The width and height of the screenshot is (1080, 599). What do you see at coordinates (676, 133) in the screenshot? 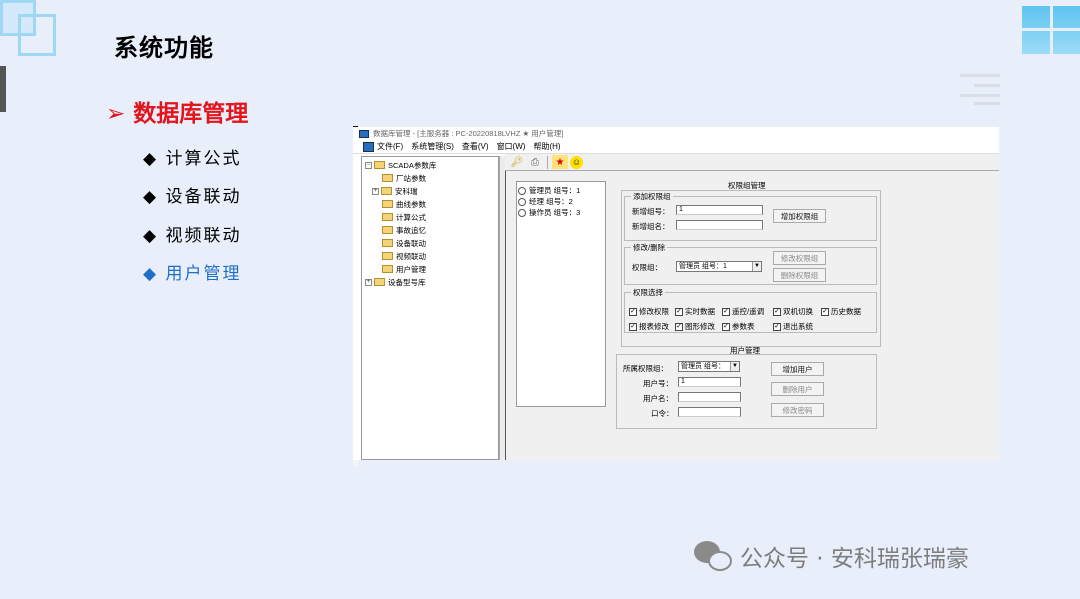
I see `window-titlebar: 数据库管理 - [主服务器 : PC-20220818LVHZ ★ 用户管理]` at bounding box center [676, 133].